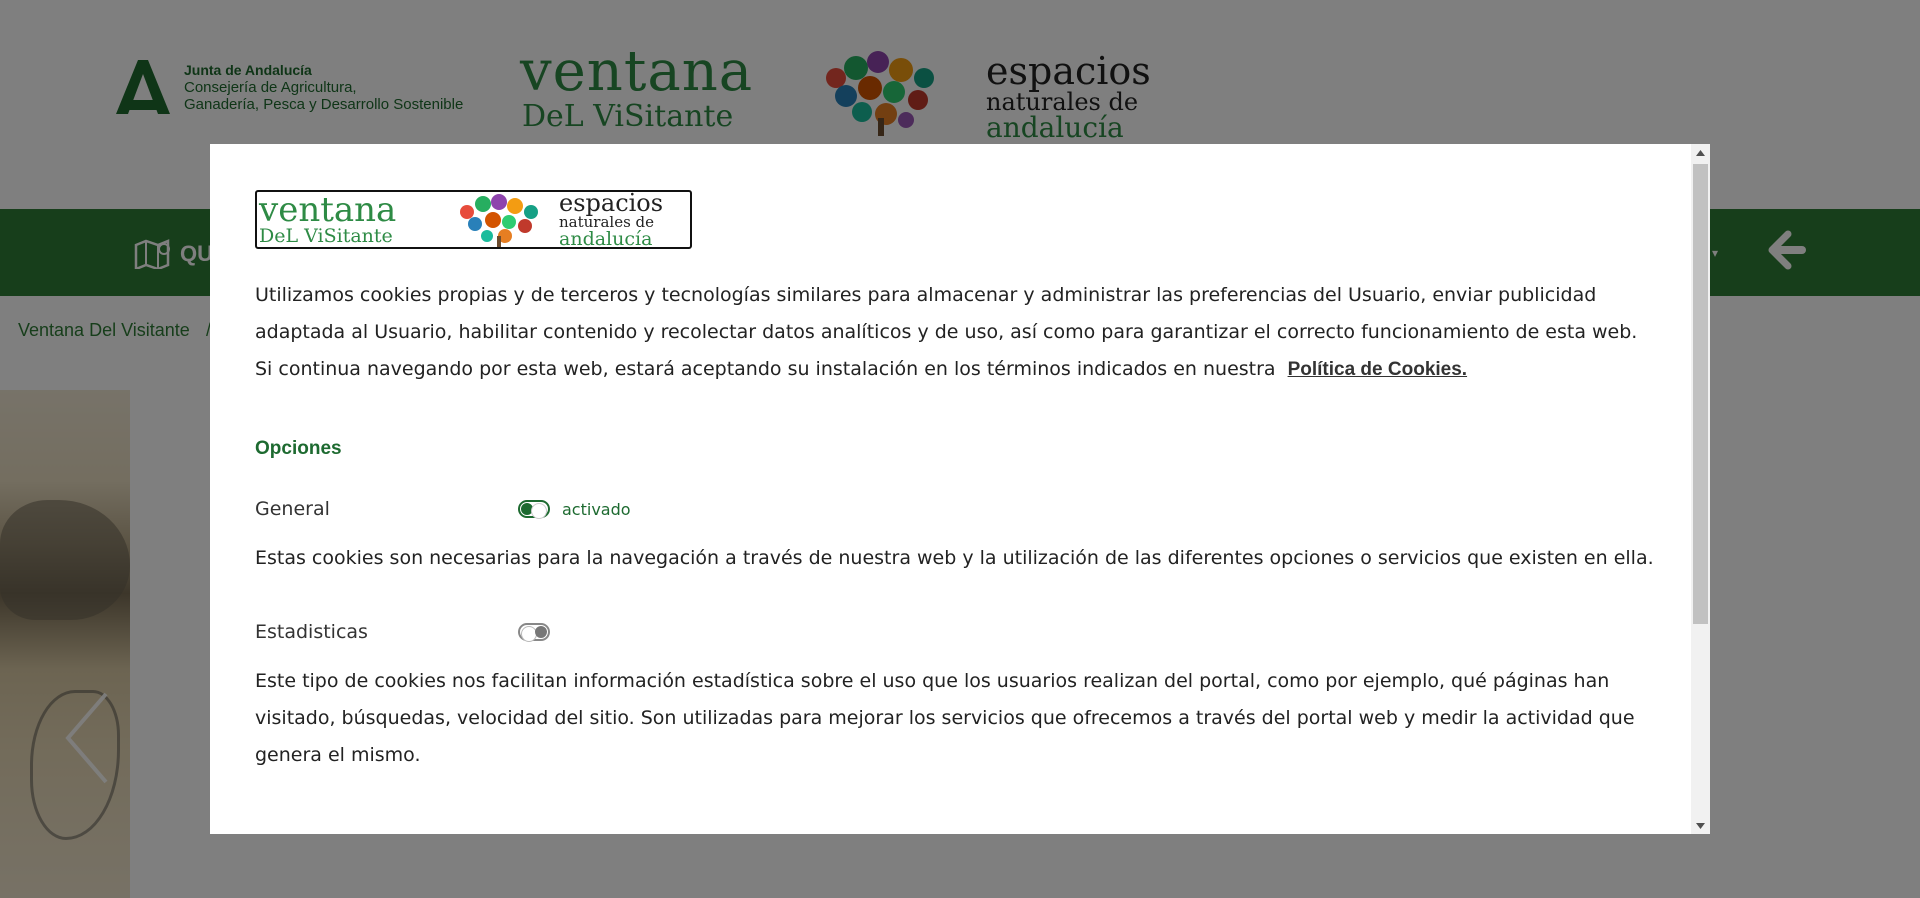  What do you see at coordinates (328, 210) in the screenshot?
I see `dialog-logo-ventana: ventana` at bounding box center [328, 210].